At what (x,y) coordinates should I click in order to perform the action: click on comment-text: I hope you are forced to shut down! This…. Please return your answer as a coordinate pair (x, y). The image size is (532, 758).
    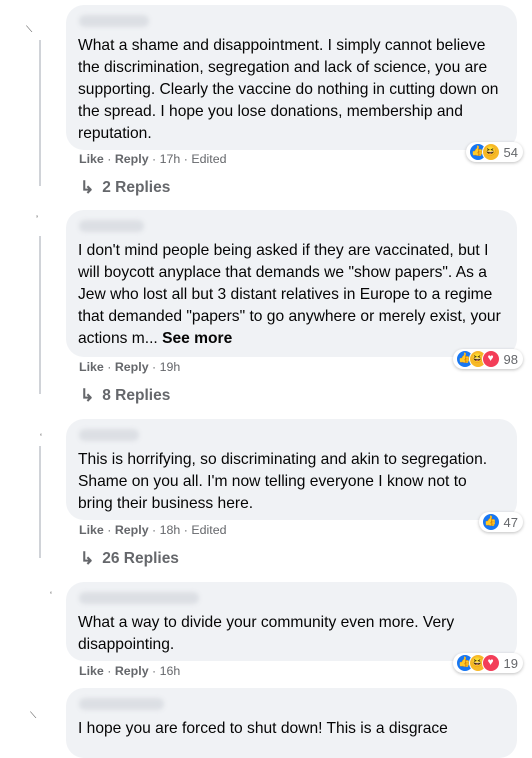
    Looking at the image, I should click on (263, 728).